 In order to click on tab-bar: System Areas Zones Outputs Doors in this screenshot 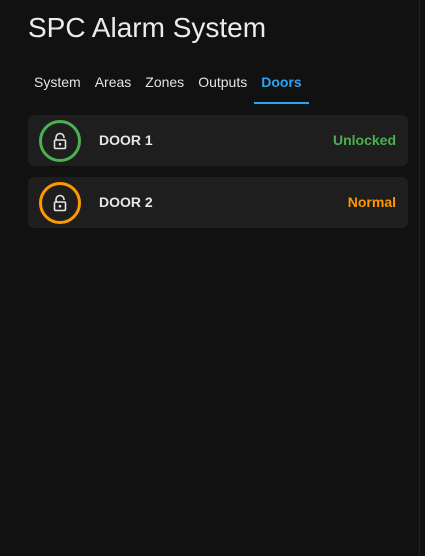, I will do `click(168, 86)`.